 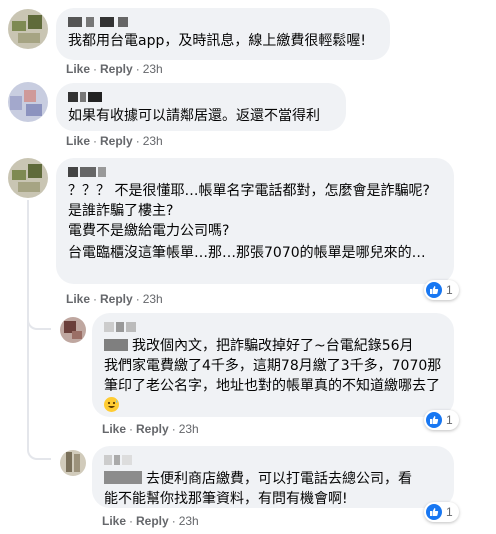 I want to click on grinning-sweat-emoji-icon, so click(x=111, y=404).